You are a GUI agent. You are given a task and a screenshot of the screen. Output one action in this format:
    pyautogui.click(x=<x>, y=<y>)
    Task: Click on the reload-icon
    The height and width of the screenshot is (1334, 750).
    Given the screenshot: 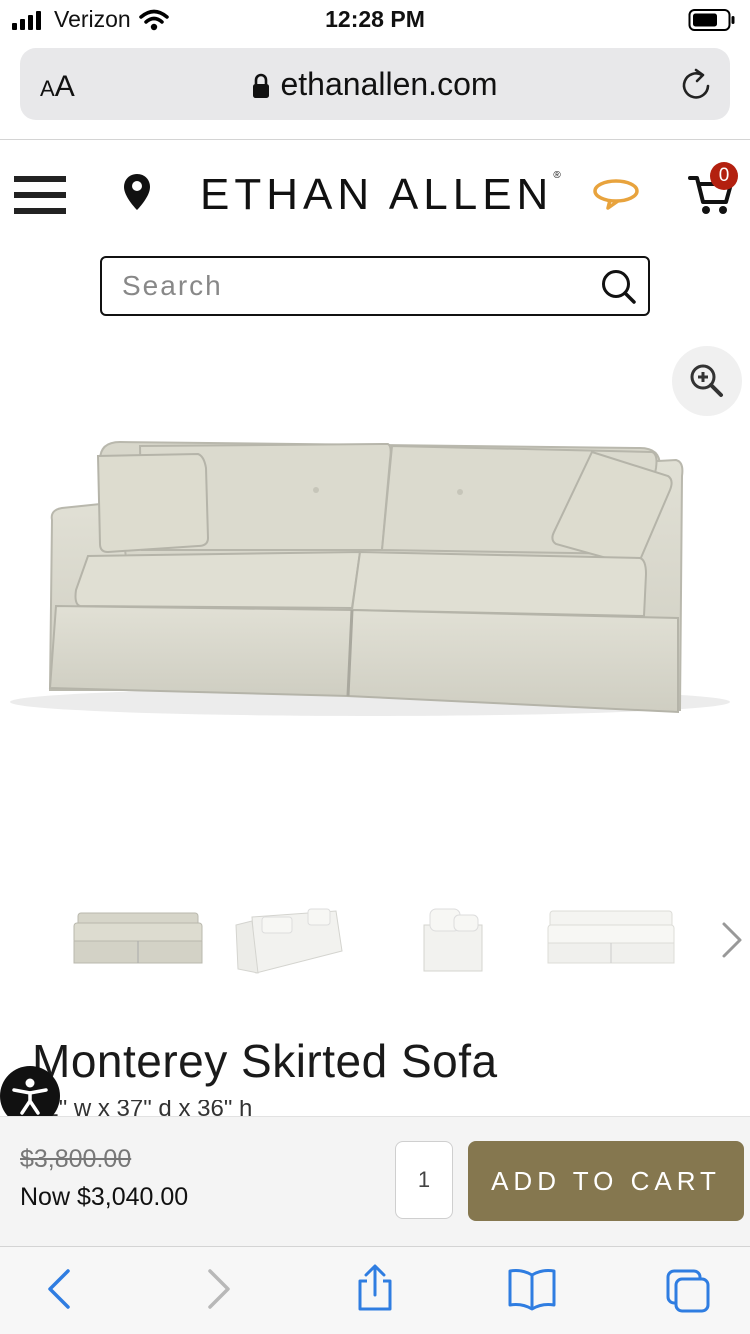 What is the action you would take?
    pyautogui.click(x=697, y=86)
    